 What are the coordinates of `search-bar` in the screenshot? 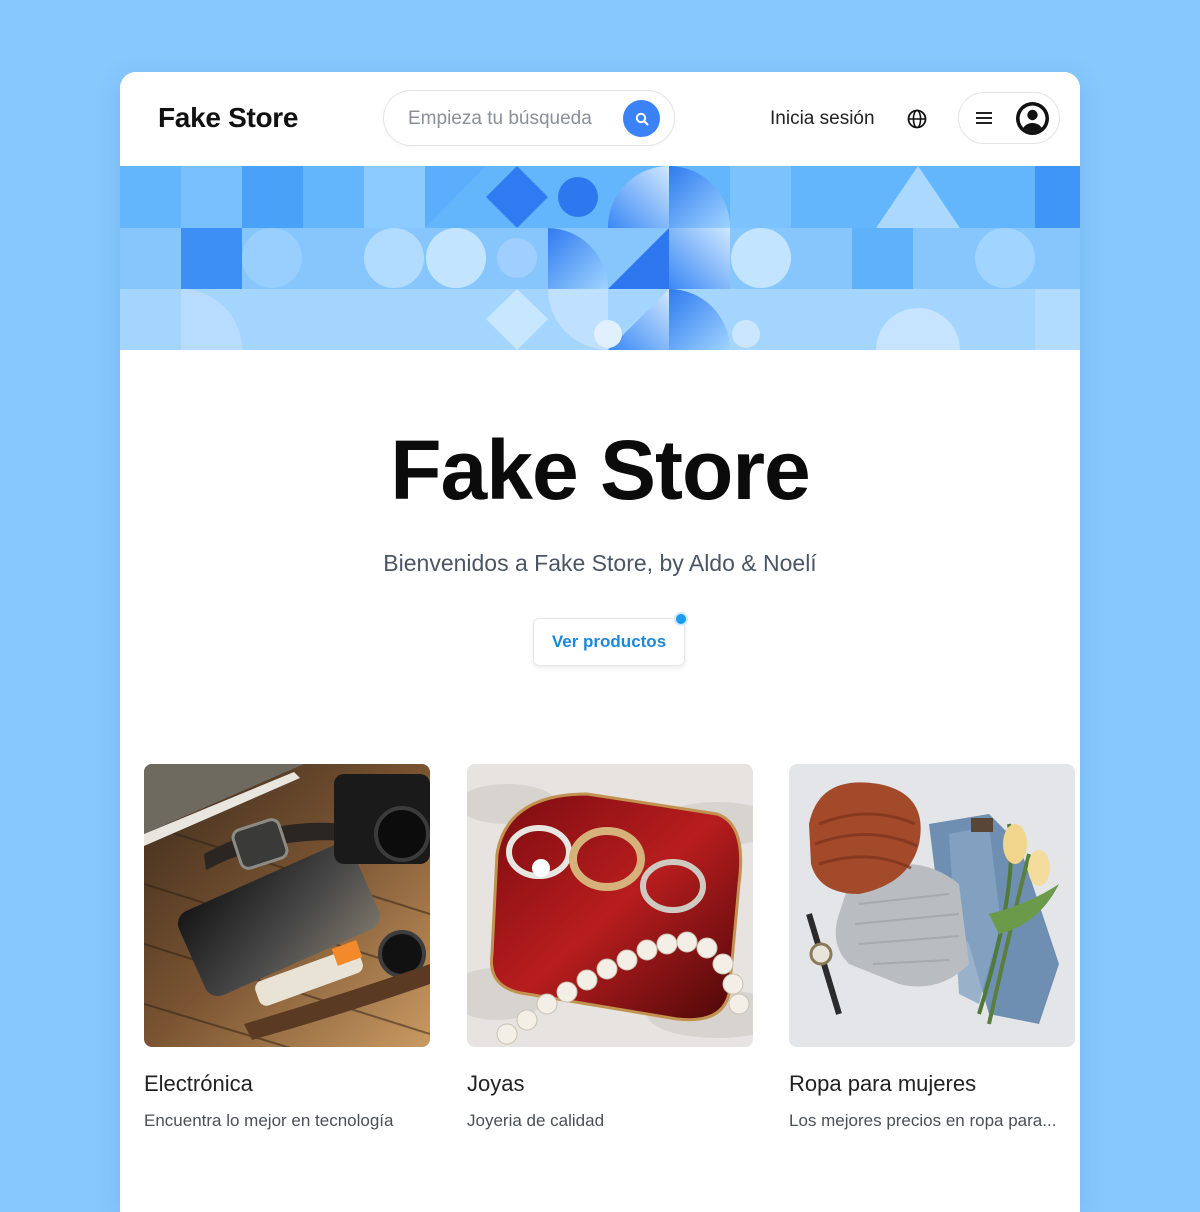 It's located at (529, 118).